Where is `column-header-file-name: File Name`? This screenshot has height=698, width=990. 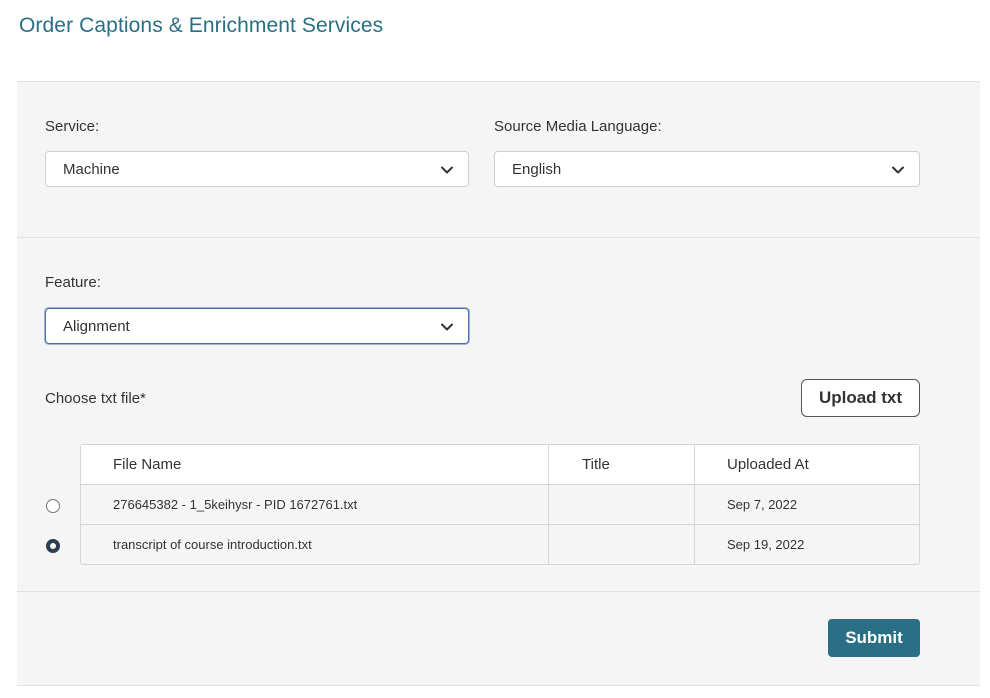 column-header-file-name: File Name is located at coordinates (147, 464).